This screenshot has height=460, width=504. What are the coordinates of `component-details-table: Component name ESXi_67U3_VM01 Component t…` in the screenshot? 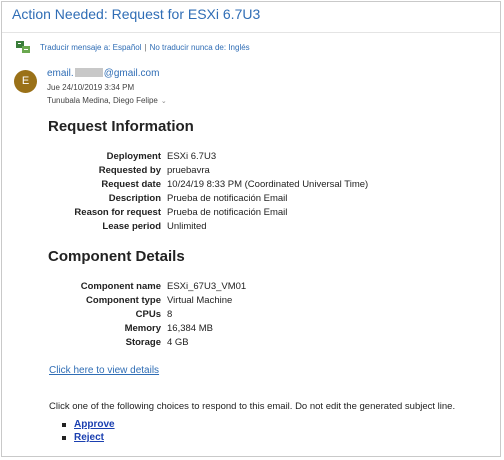 It's located at (222, 314).